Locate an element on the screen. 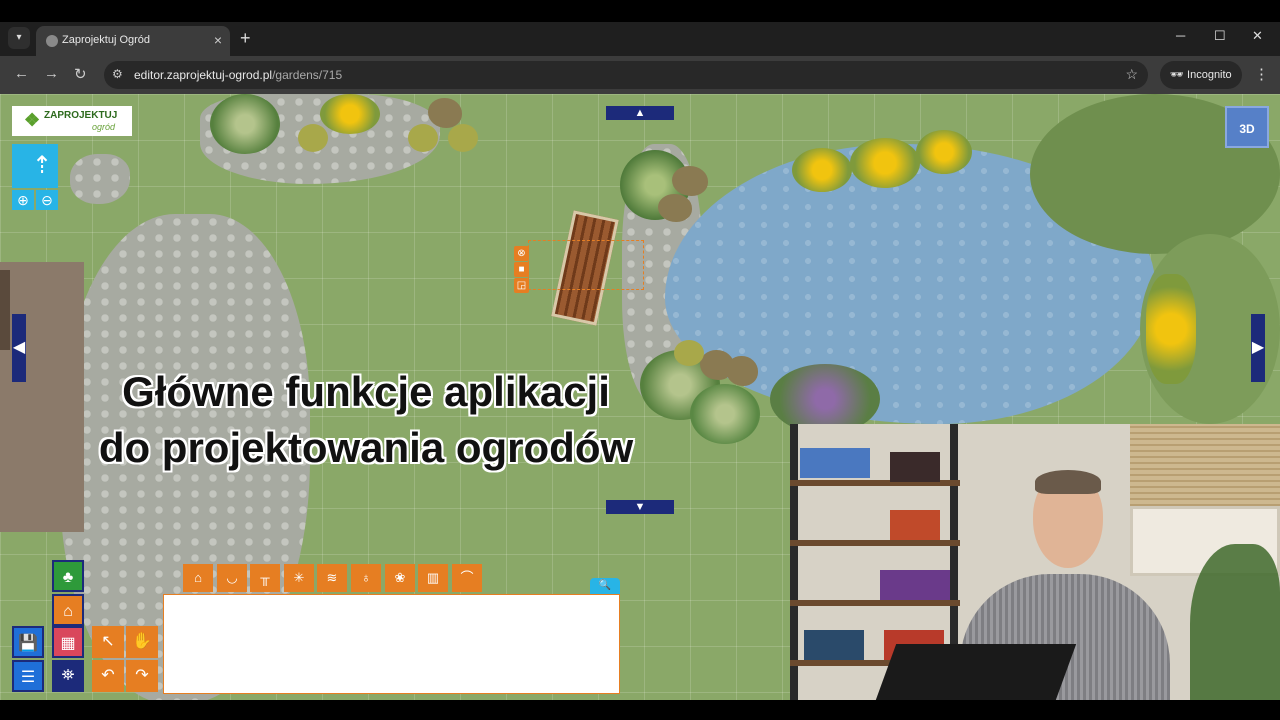 The width and height of the screenshot is (1280, 720). reload-icon: ↻ is located at coordinates (80, 74).